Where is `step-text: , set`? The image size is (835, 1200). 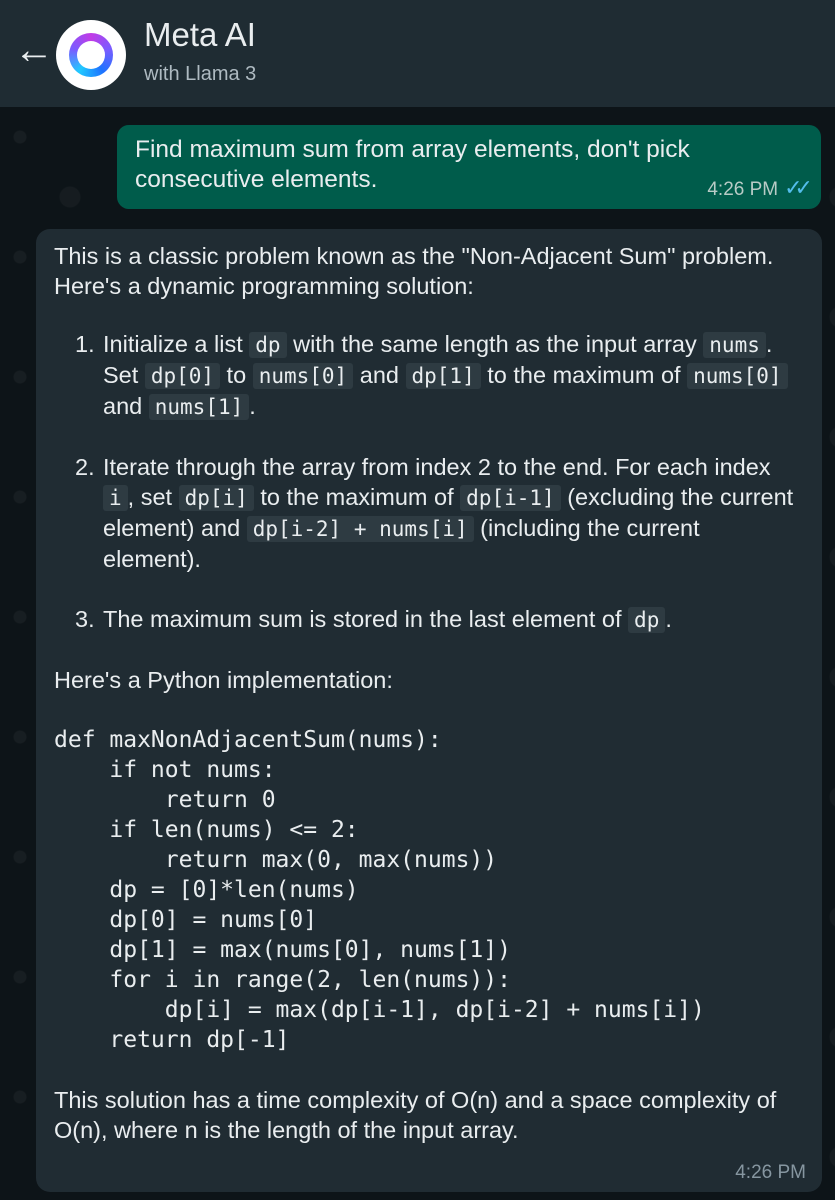
step-text: , set is located at coordinates (153, 497).